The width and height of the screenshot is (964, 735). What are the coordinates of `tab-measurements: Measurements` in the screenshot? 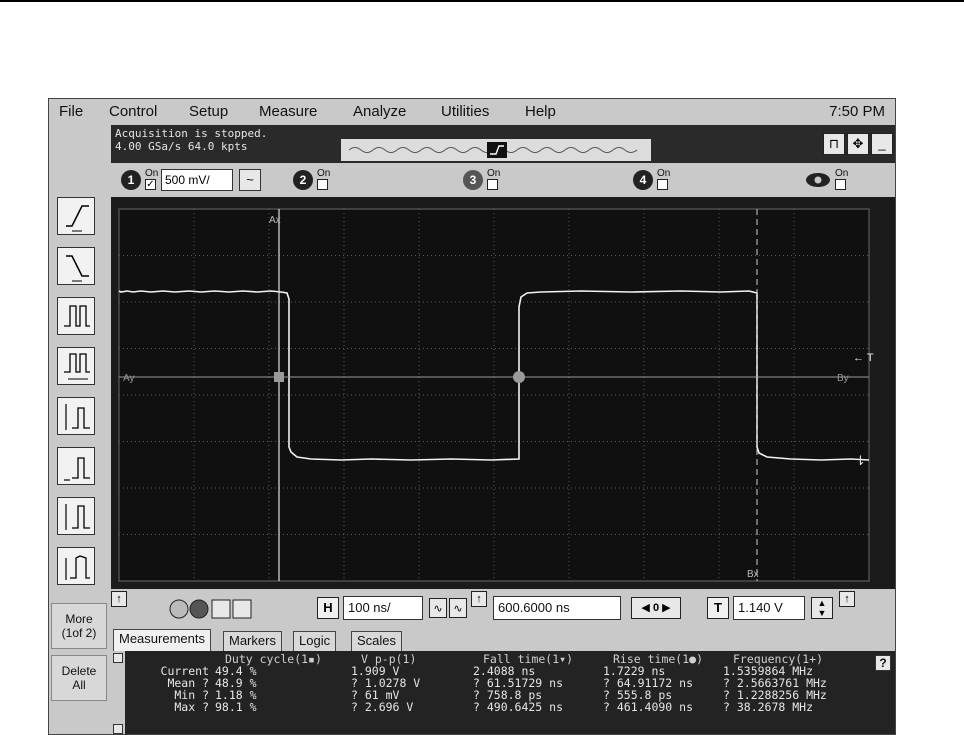 It's located at (162, 640).